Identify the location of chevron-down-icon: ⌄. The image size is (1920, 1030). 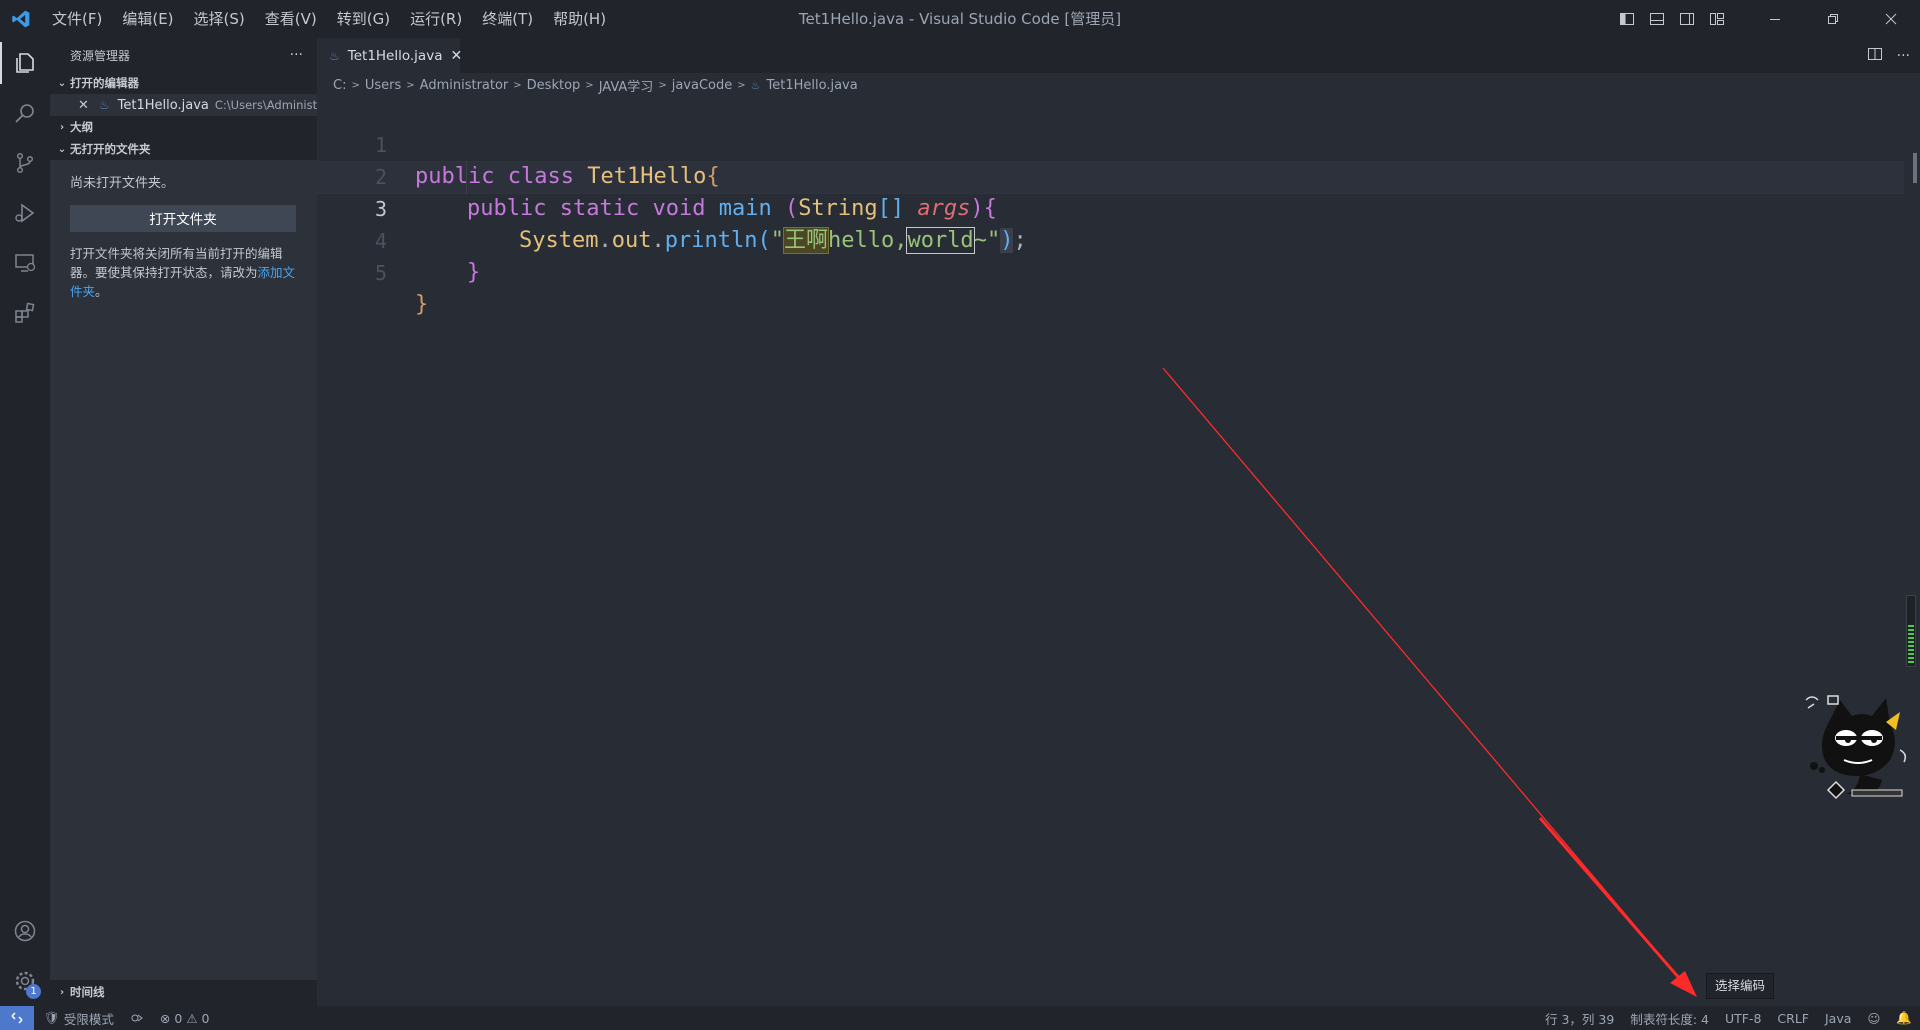
(62, 149).